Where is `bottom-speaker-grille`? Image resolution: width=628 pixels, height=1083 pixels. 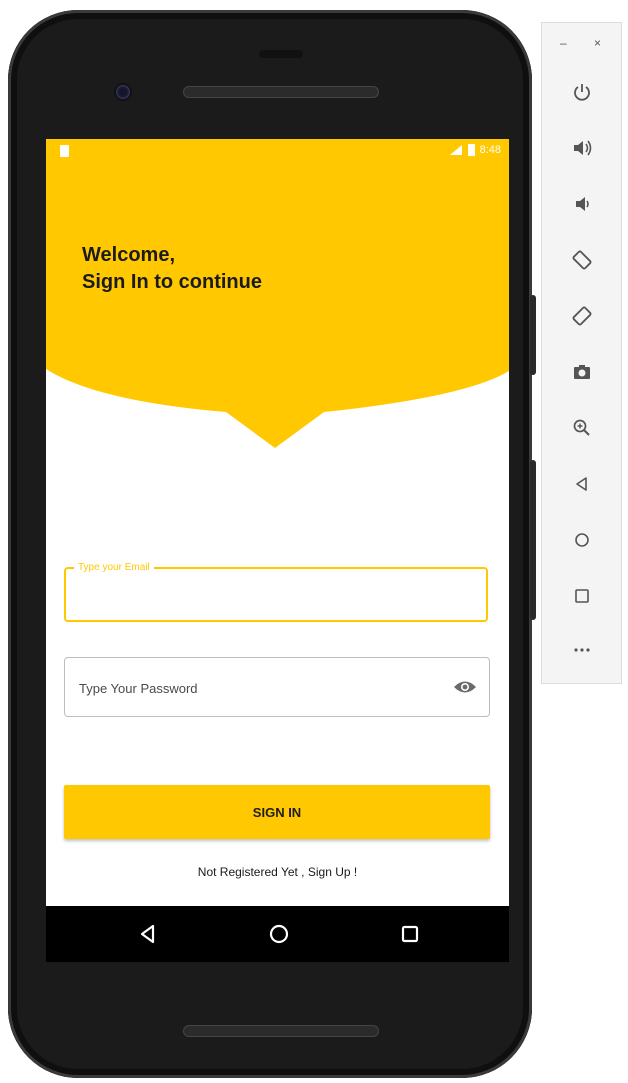
bottom-speaker-grille is located at coordinates (281, 1031).